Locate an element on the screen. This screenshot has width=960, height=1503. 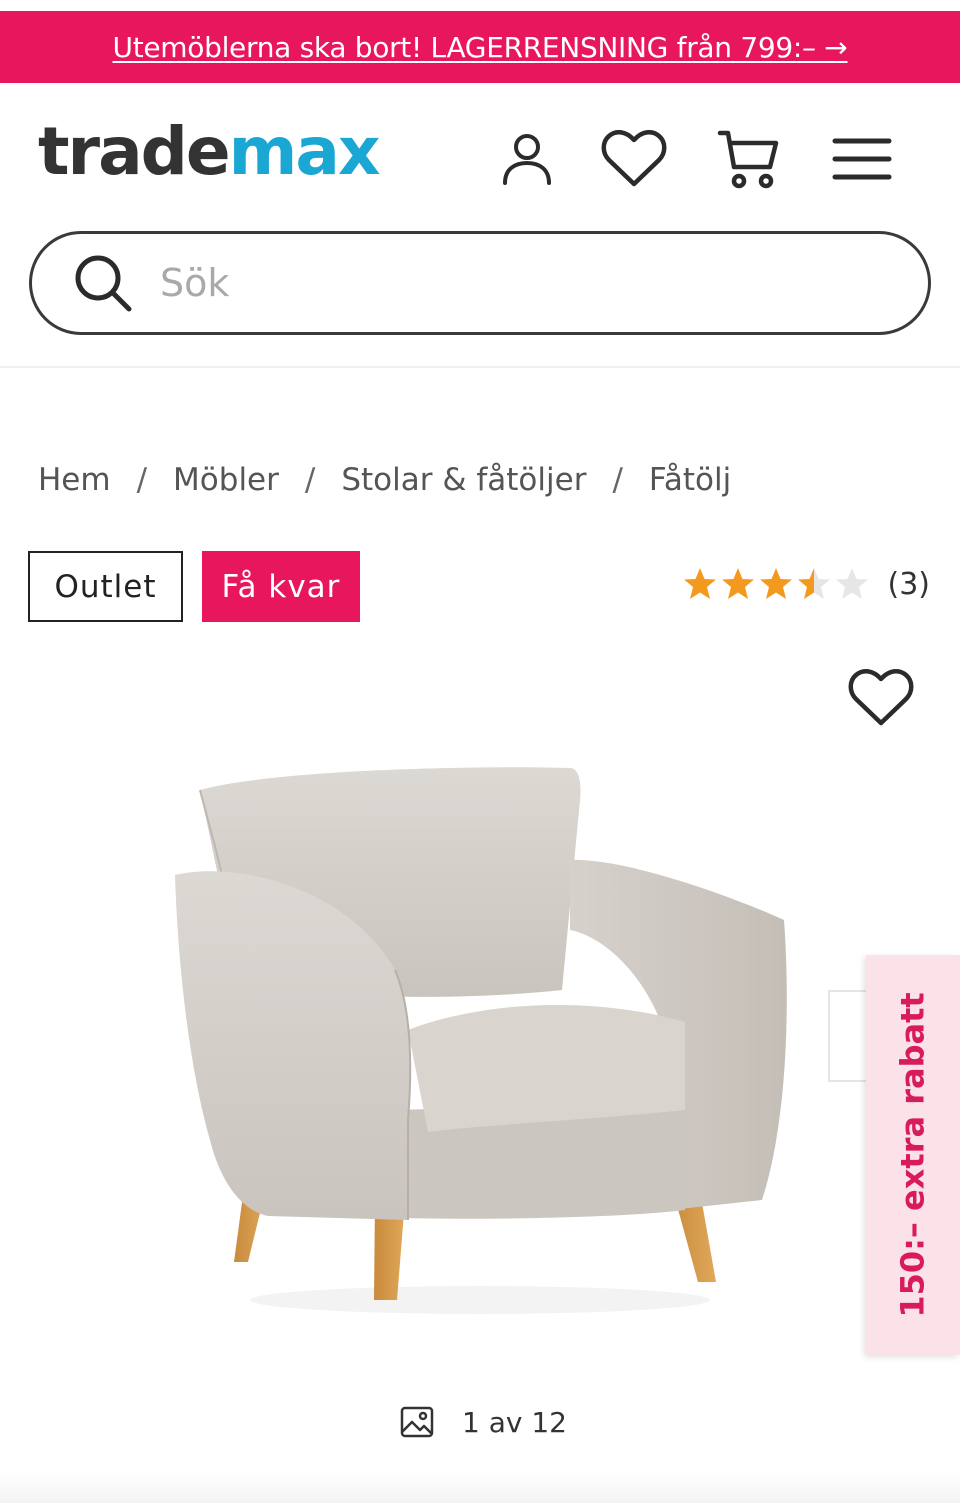
extra-discount-text: 150:– extra rabatt is located at coordinates (913, 1155).